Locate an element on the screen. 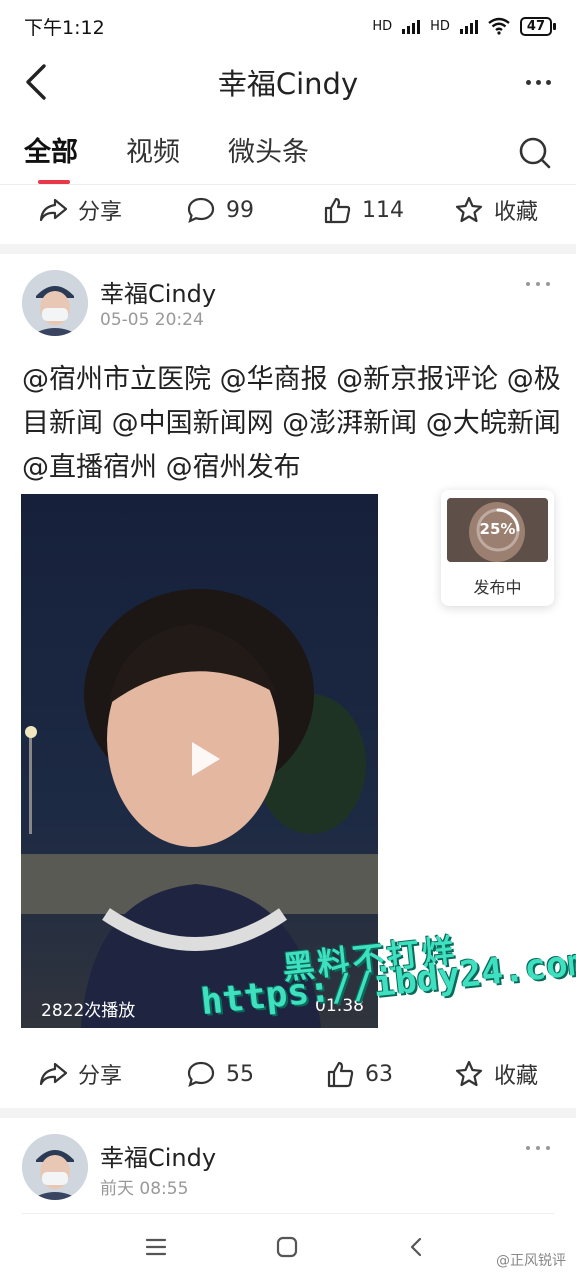 The width and height of the screenshot is (576, 1280). play-icon is located at coordinates (204, 759).